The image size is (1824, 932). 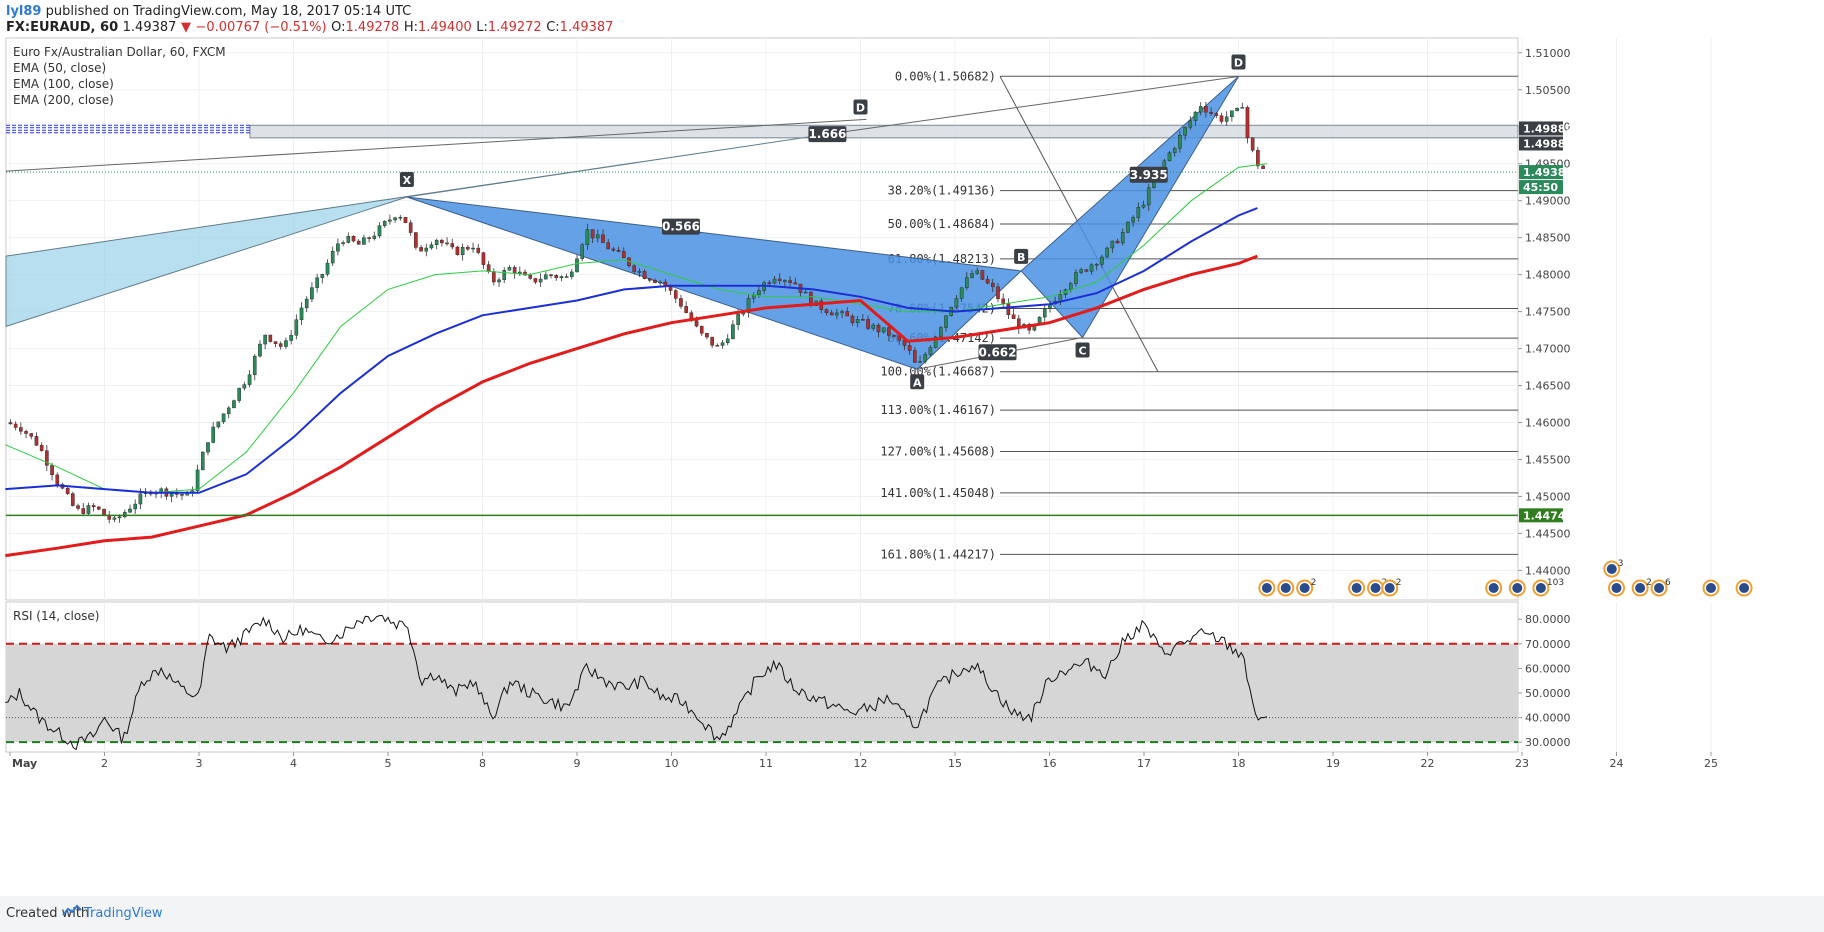 What do you see at coordinates (24, 763) in the screenshot?
I see `time-tick-label: May` at bounding box center [24, 763].